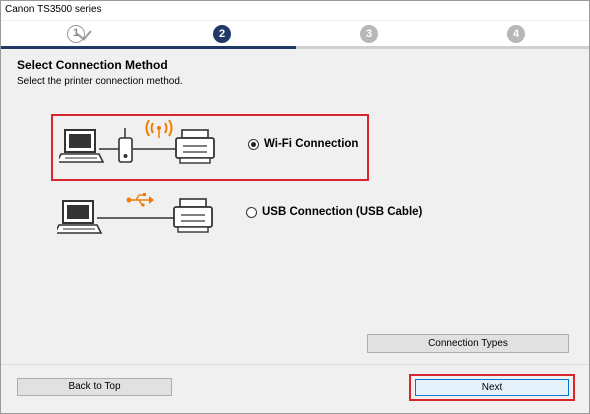 Image resolution: width=590 pixels, height=414 pixels. What do you see at coordinates (236, 215) in the screenshot?
I see `usb-connection-option: USB Connection (USB Cable)` at bounding box center [236, 215].